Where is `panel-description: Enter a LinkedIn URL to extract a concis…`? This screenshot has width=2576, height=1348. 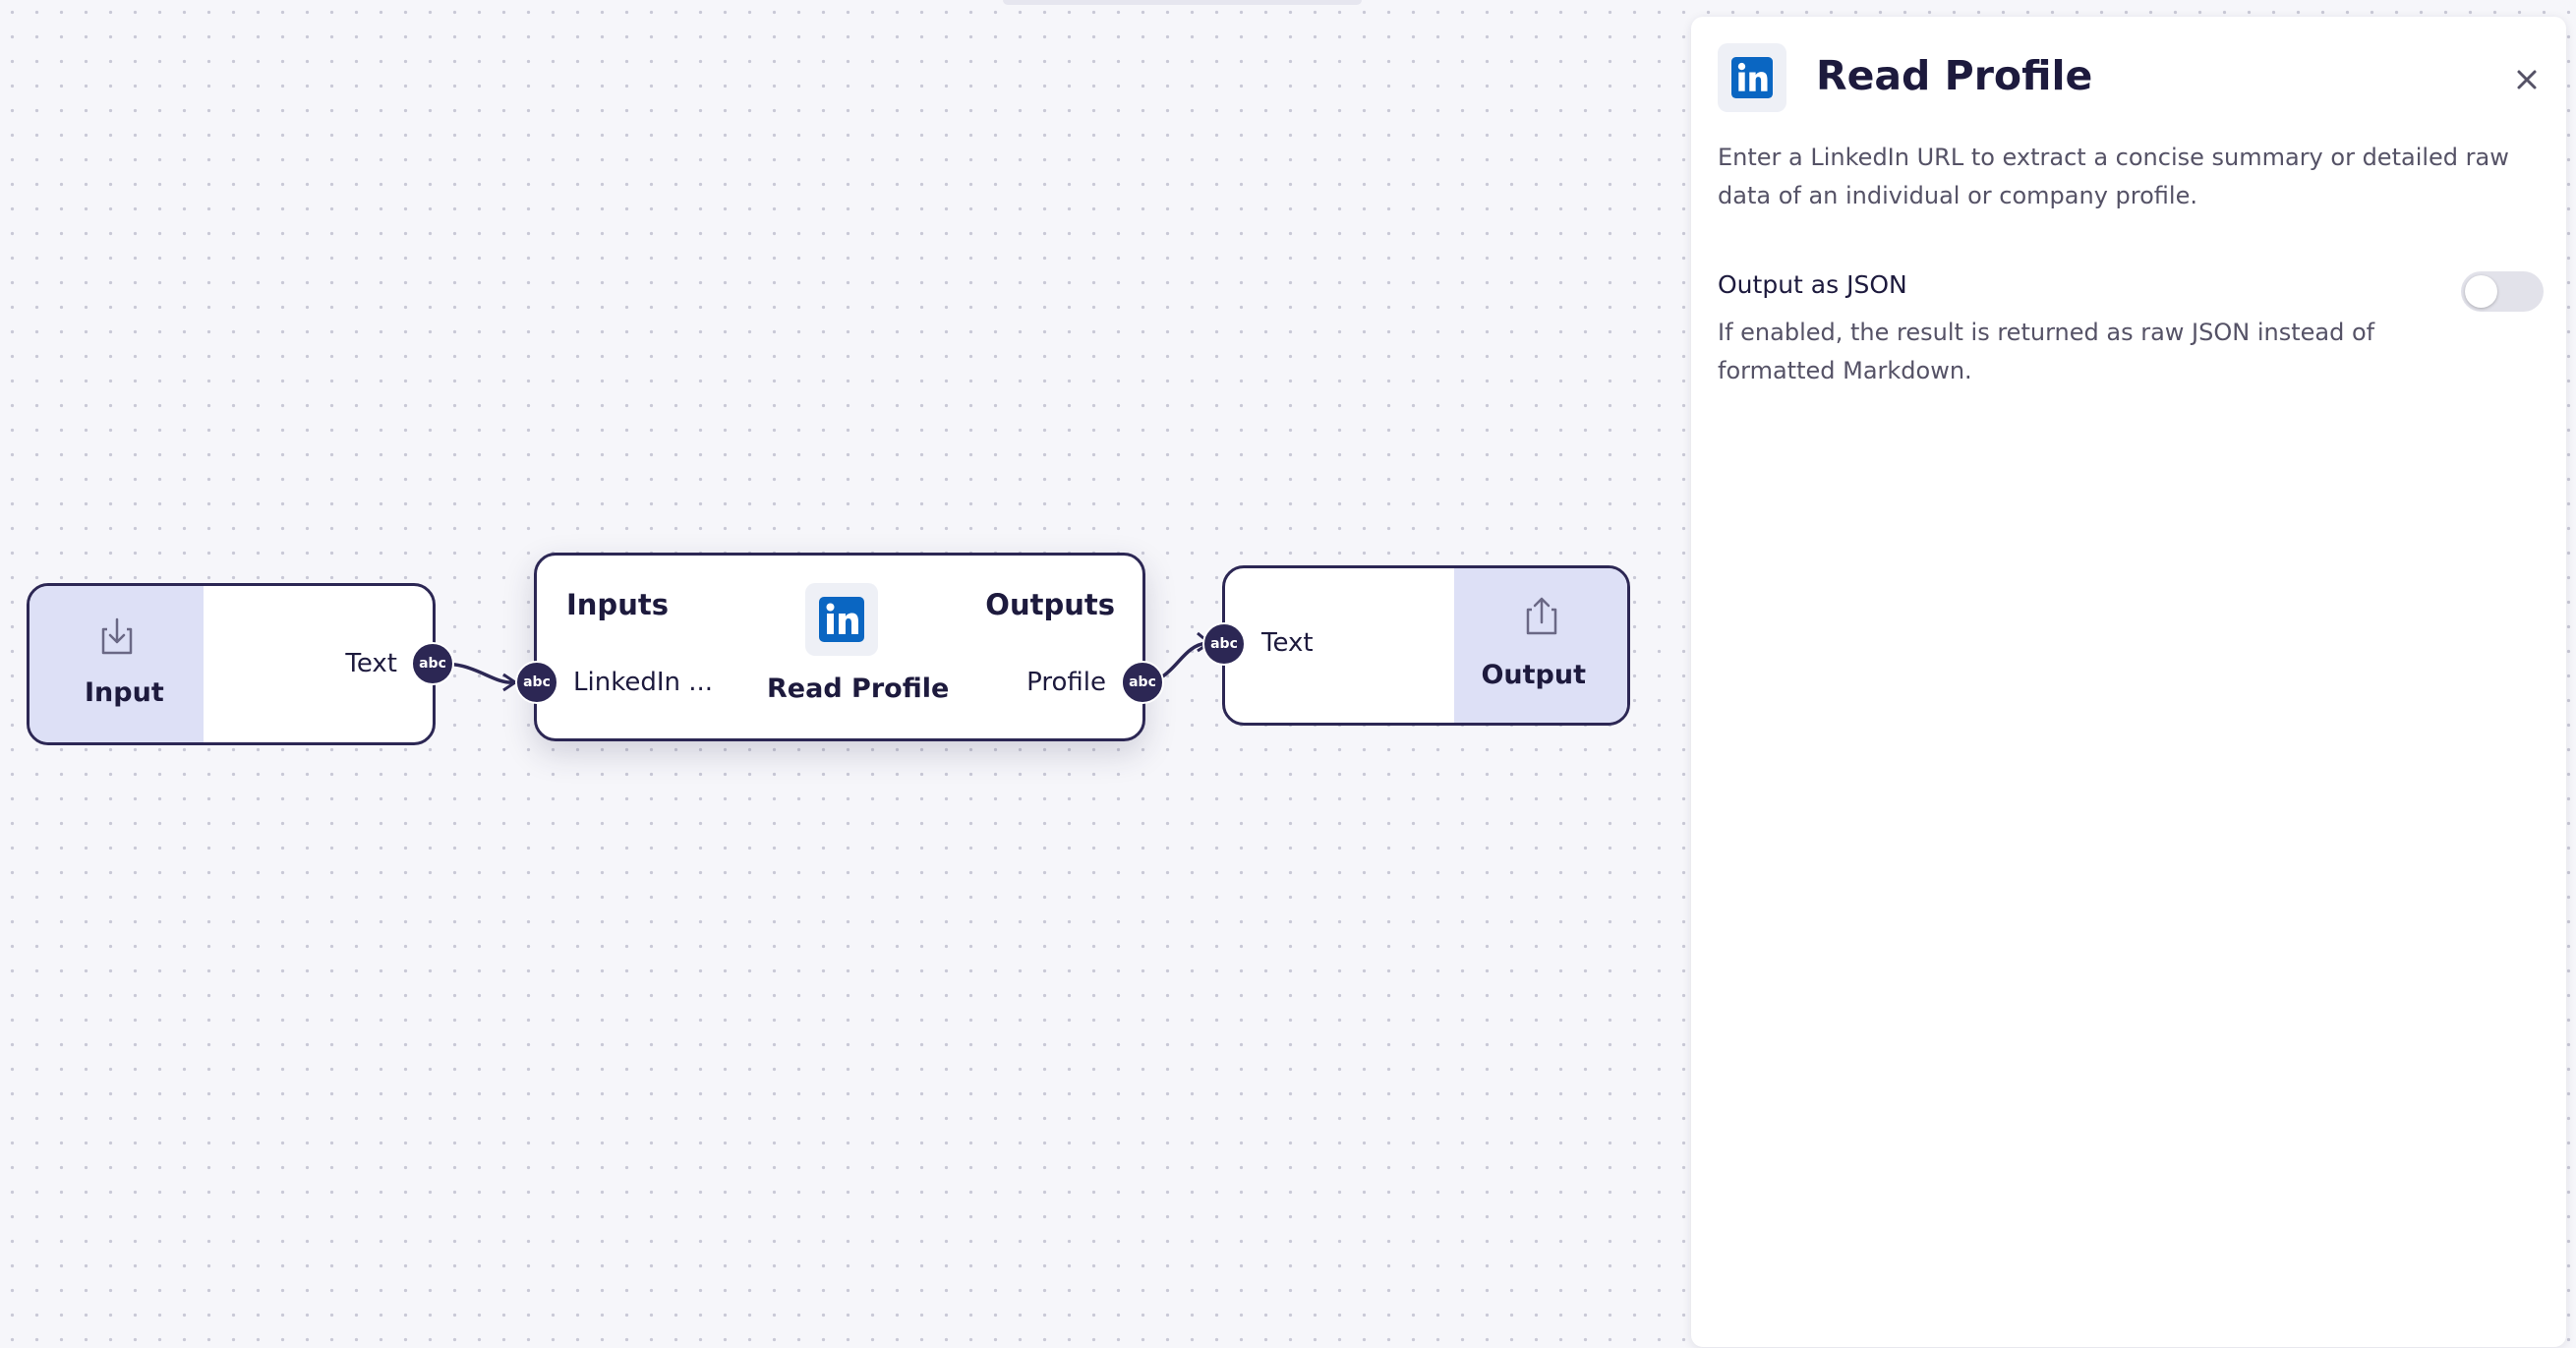
panel-description: Enter a LinkedIn URL to extract a concis… is located at coordinates (2113, 176).